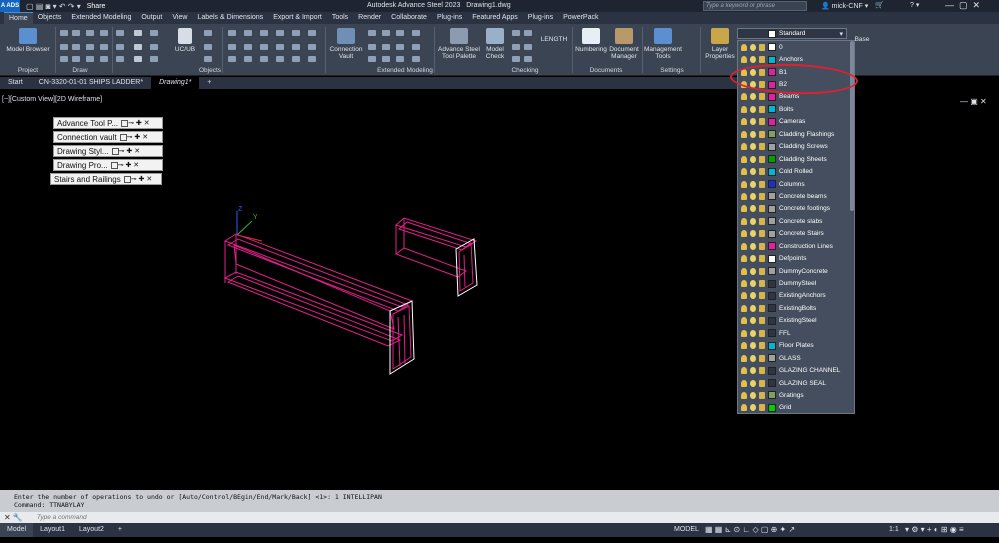  I want to click on layer-row: Columns, so click(796, 184).